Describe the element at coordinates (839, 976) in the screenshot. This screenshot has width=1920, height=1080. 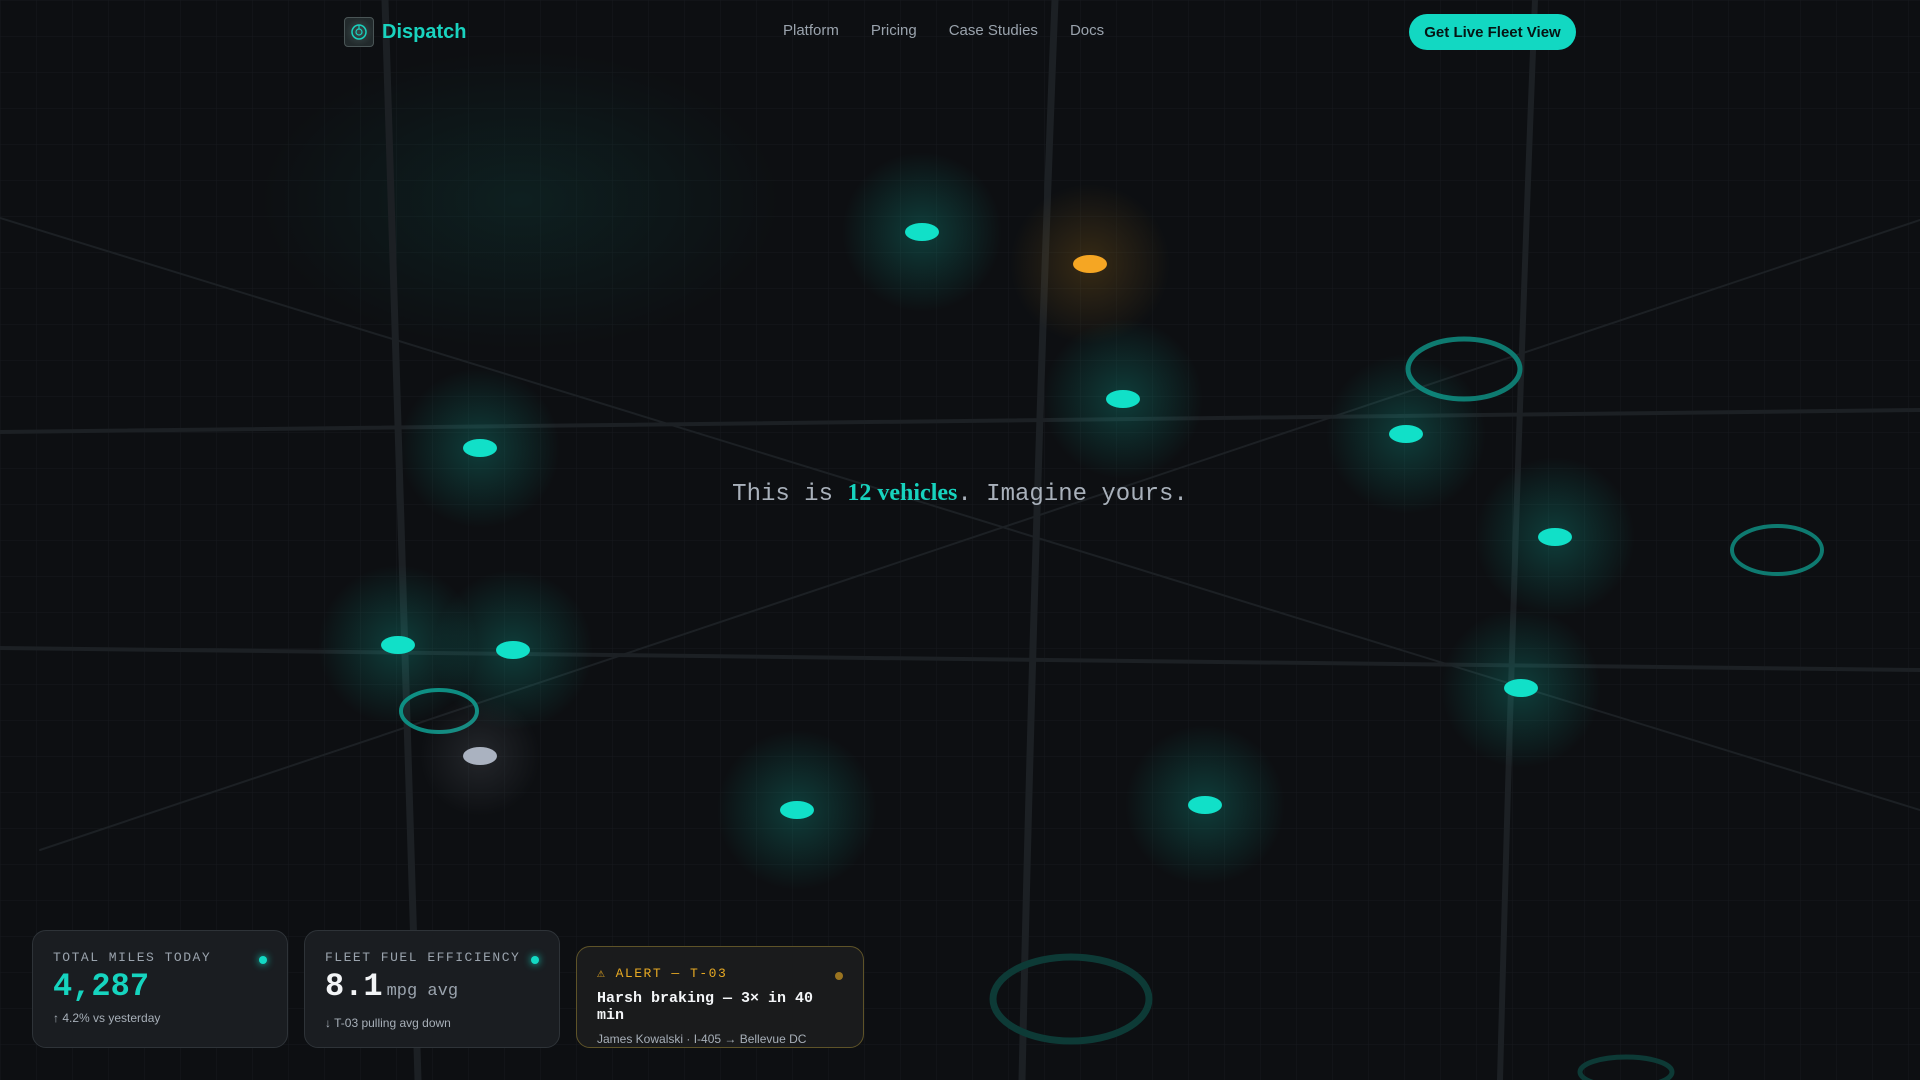
I see `alert-status-dot` at that location.